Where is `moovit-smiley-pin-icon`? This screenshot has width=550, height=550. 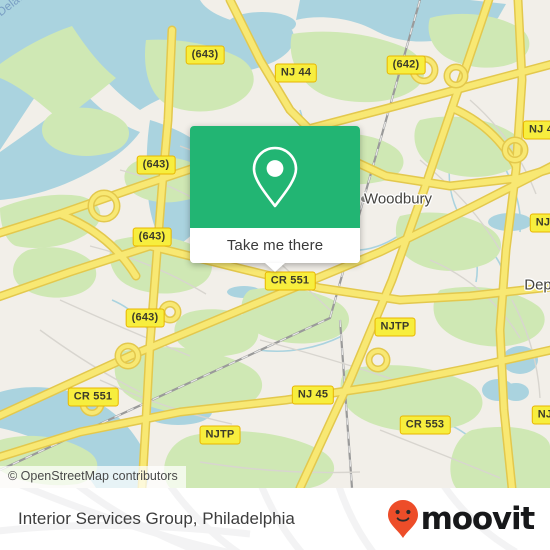 moovit-smiley-pin-icon is located at coordinates (402, 519).